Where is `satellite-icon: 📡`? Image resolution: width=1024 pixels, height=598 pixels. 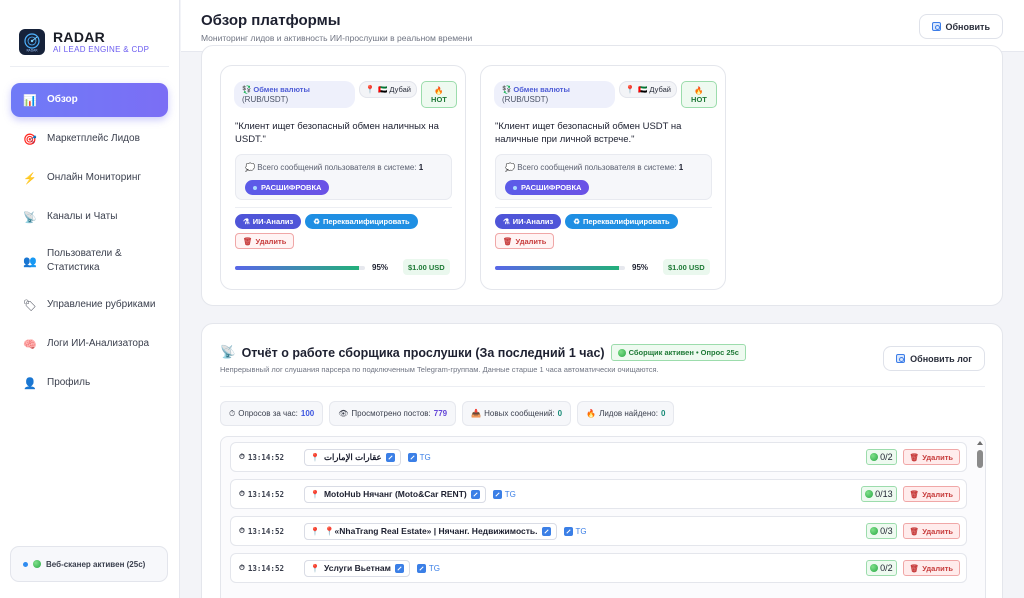 satellite-icon: 📡 is located at coordinates (30, 217).